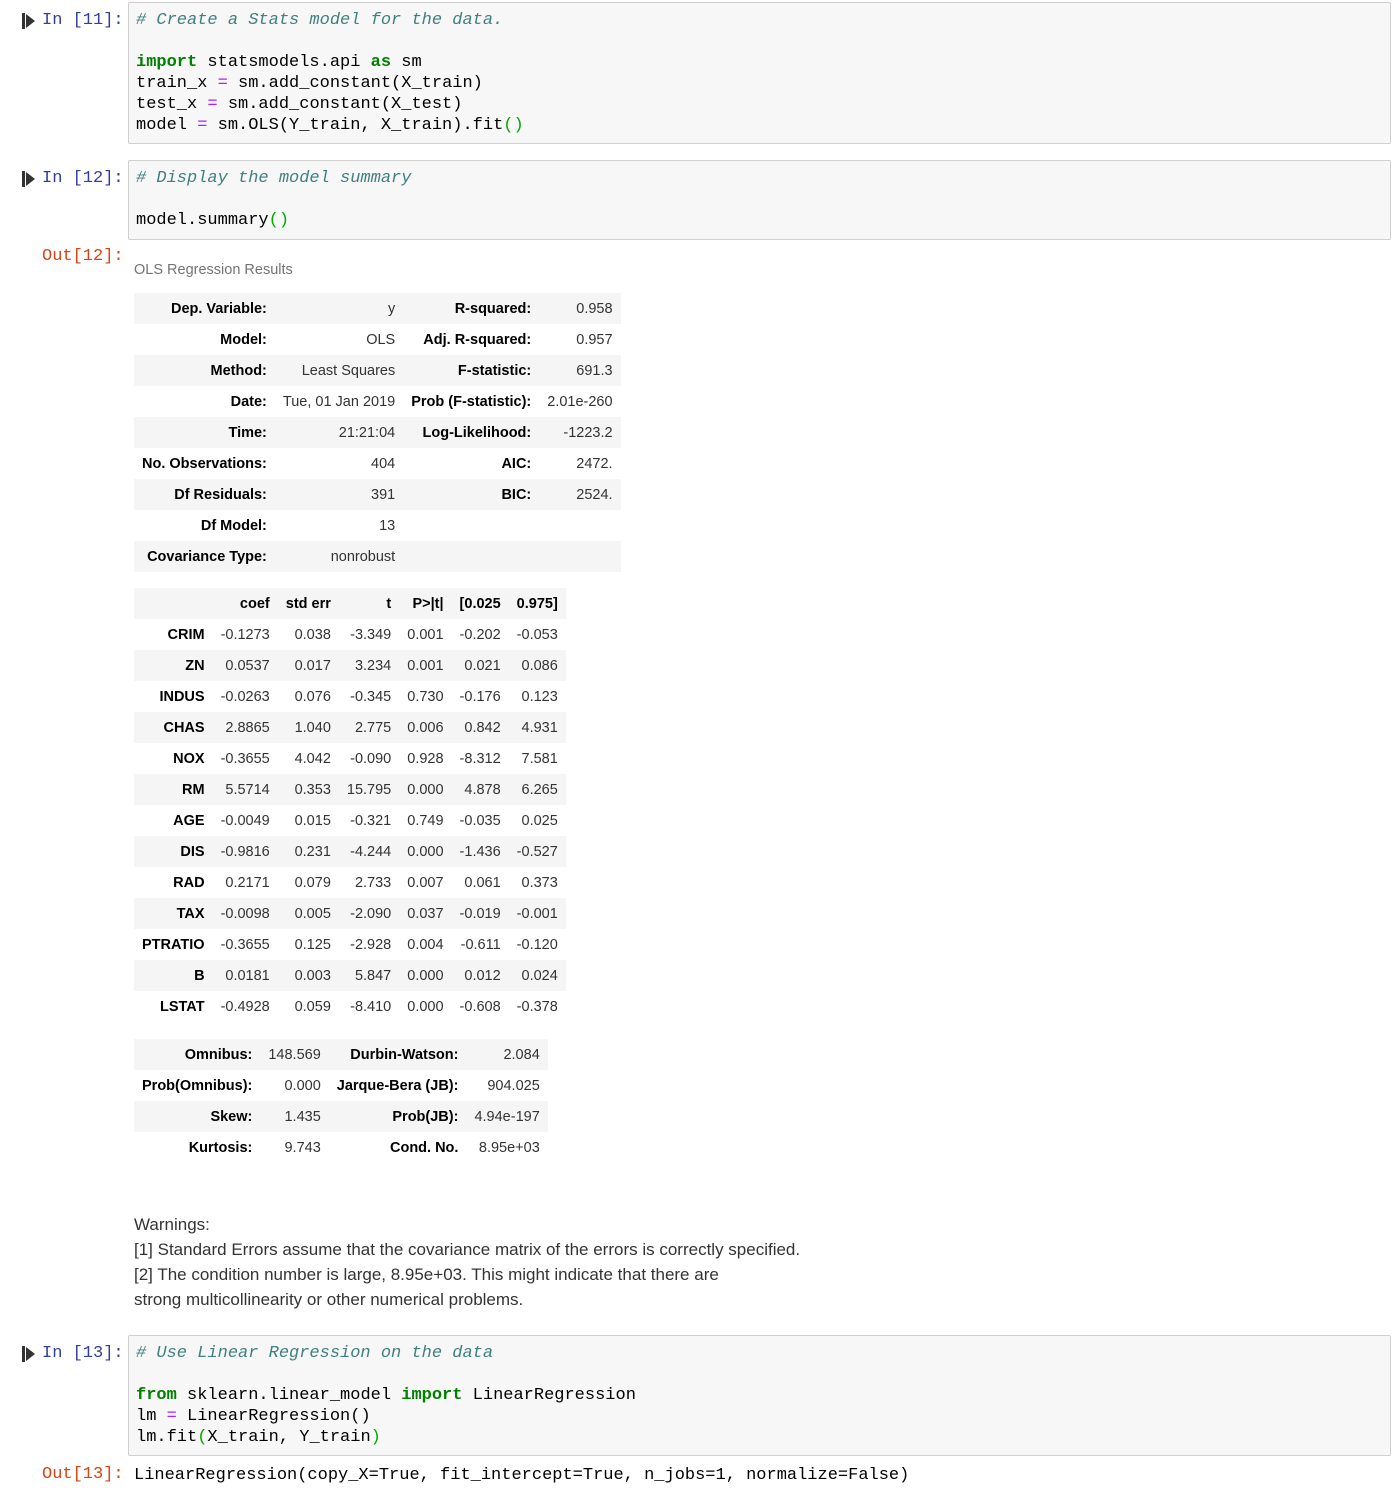 The height and width of the screenshot is (1498, 1398). What do you see at coordinates (350, 696) in the screenshot?
I see `coef-row: INDUS -0.0263 0.076 -0.345 0.730 -0.176 0.123` at bounding box center [350, 696].